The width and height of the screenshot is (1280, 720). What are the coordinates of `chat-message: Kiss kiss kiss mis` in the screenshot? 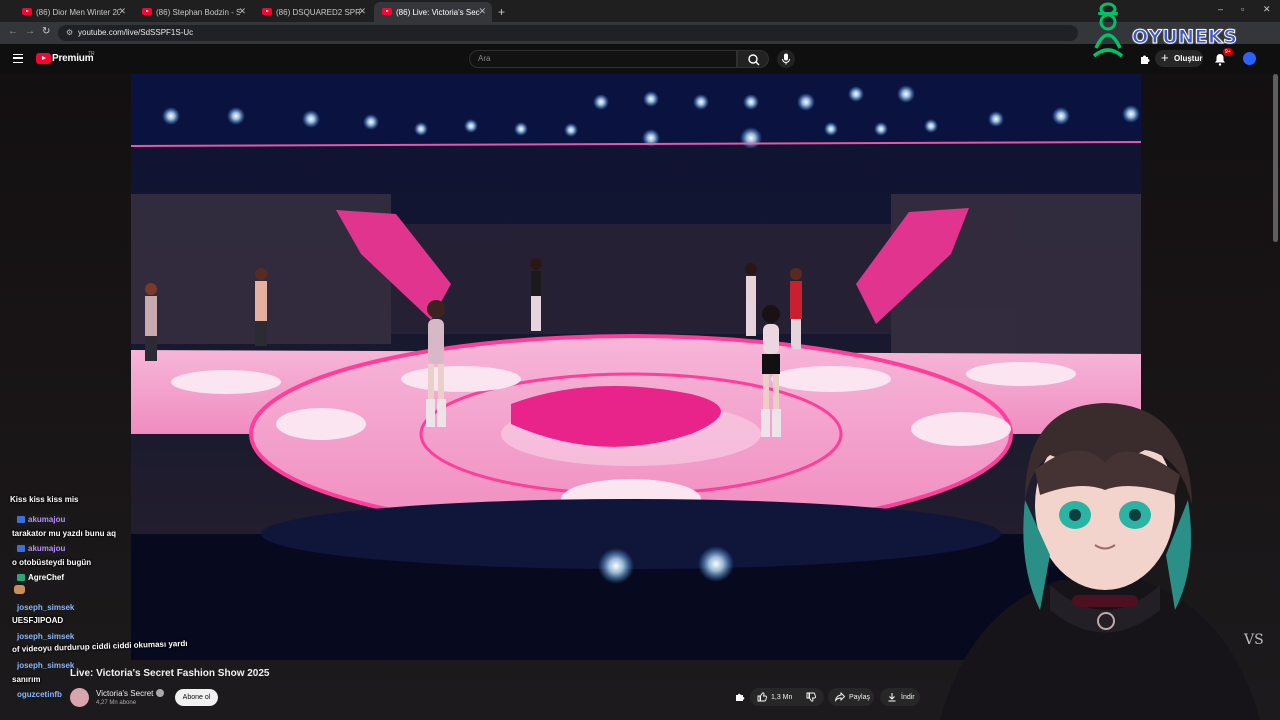 It's located at (44, 498).